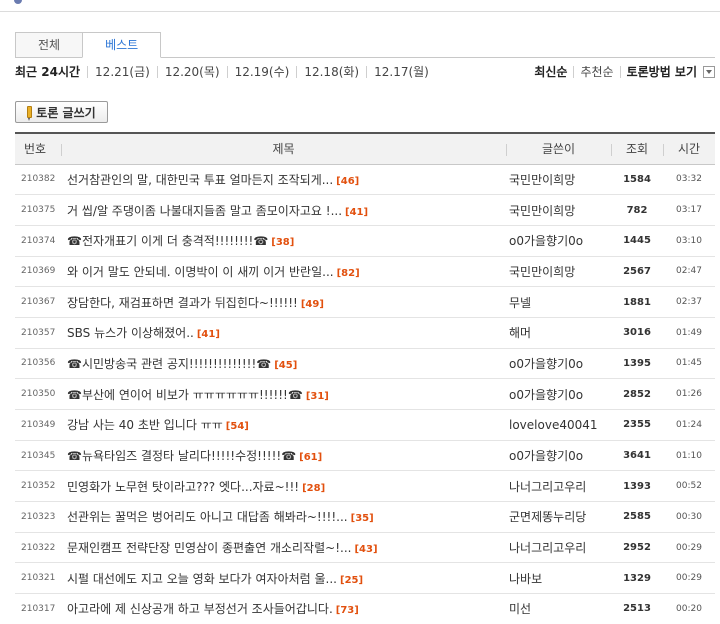 This screenshot has height=624, width=720. Describe the element at coordinates (558, 578) in the screenshot. I see `post-author: 나바보` at that location.